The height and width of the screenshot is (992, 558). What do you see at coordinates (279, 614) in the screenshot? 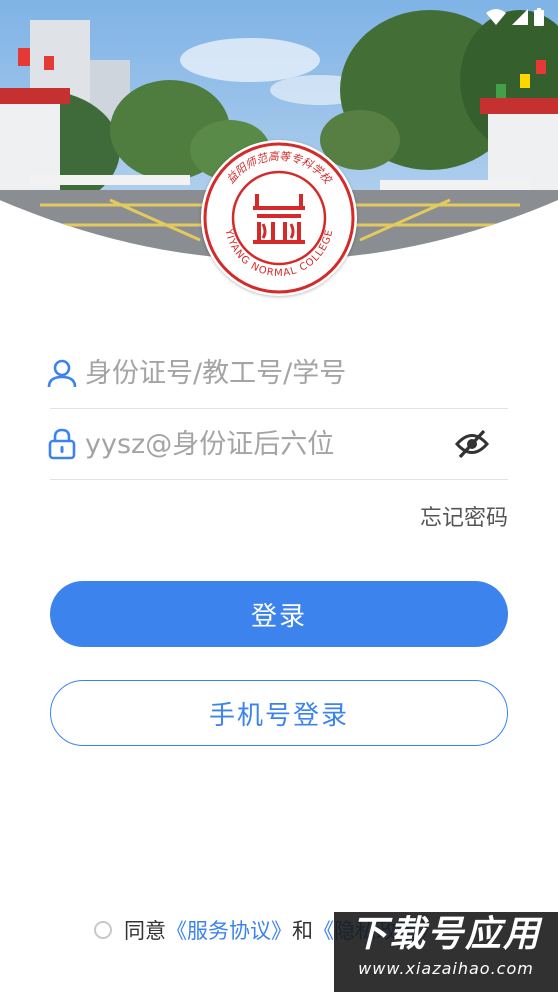
I see `login-button: 登录` at bounding box center [279, 614].